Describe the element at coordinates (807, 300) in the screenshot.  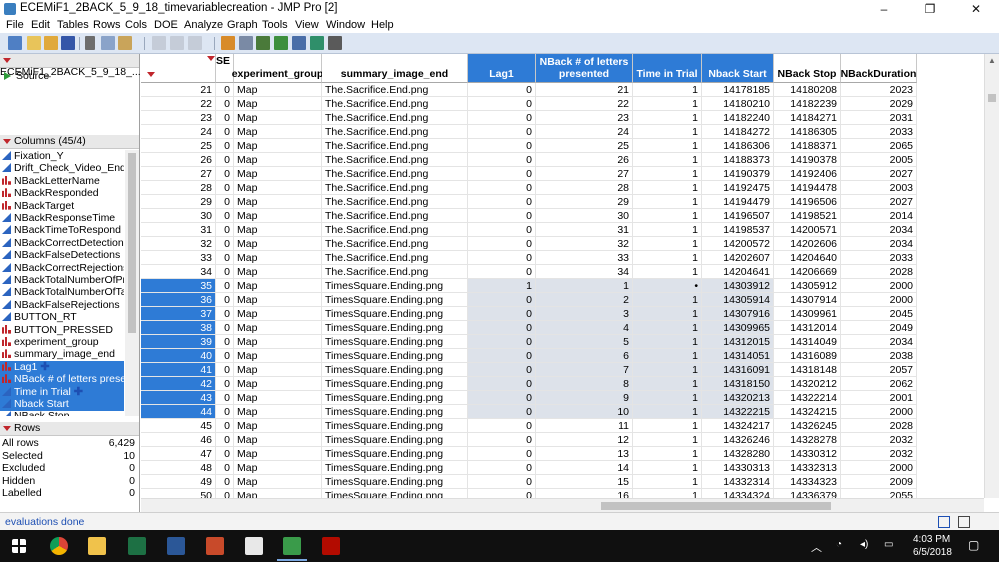
I see `table-cell: 14307914` at that location.